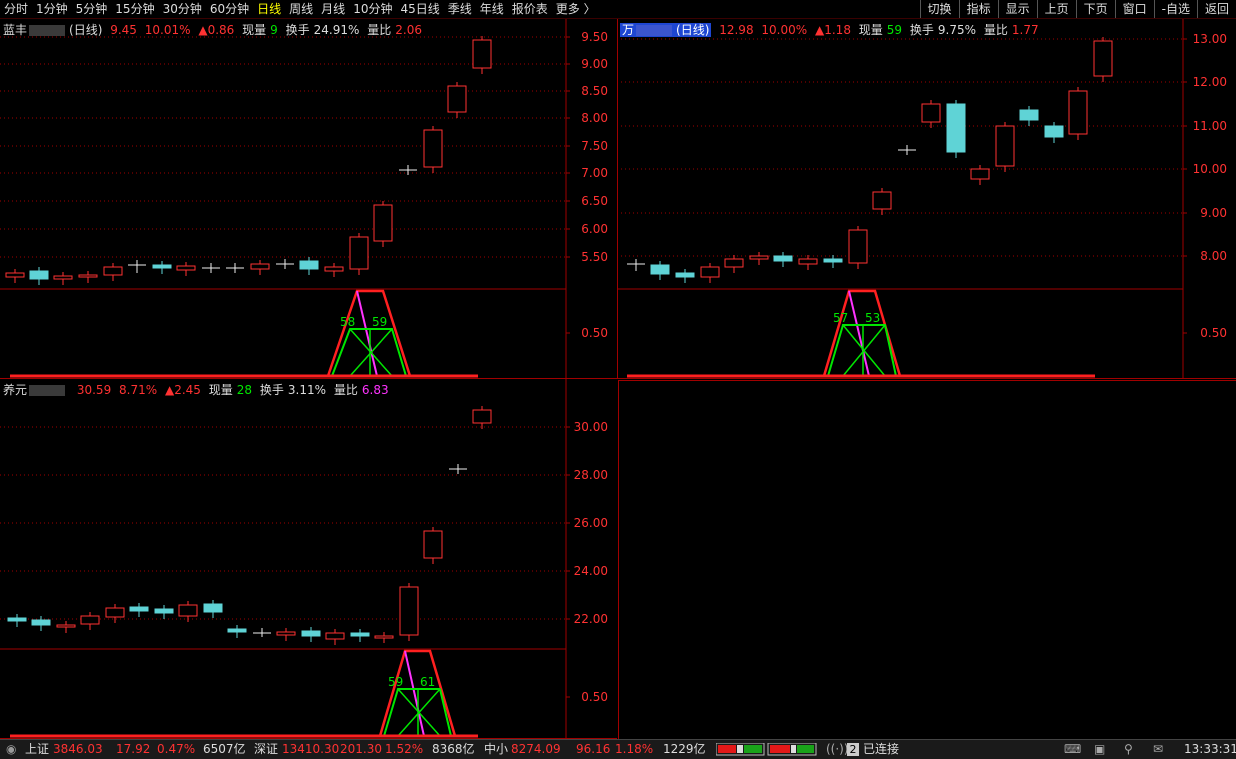  Describe the element at coordinates (594, 173) in the screenshot. I see `price-axis-label: 7.00` at that location.